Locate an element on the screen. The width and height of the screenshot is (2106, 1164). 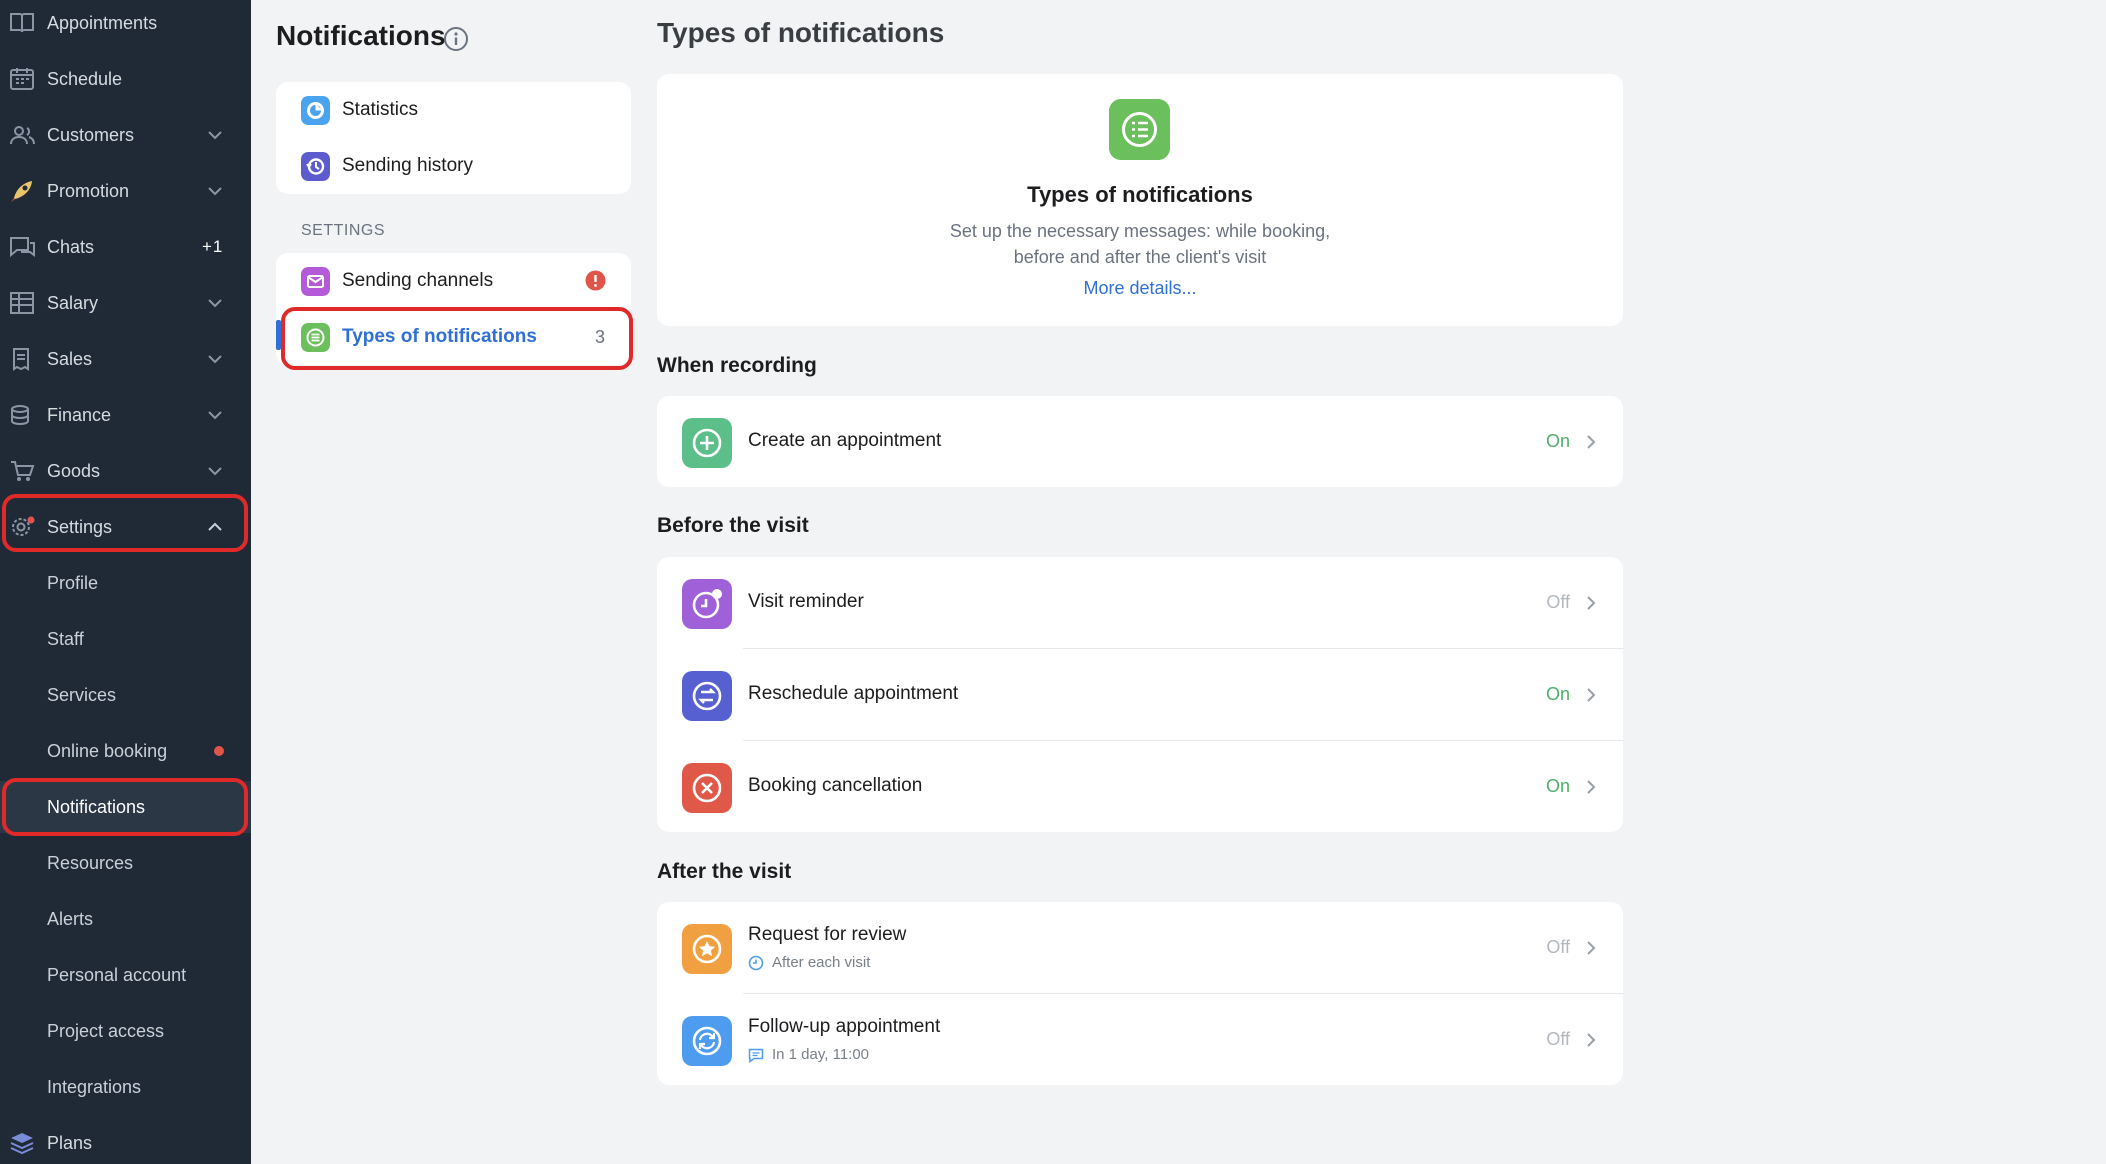
finance-coins-icon is located at coordinates (20, 415).